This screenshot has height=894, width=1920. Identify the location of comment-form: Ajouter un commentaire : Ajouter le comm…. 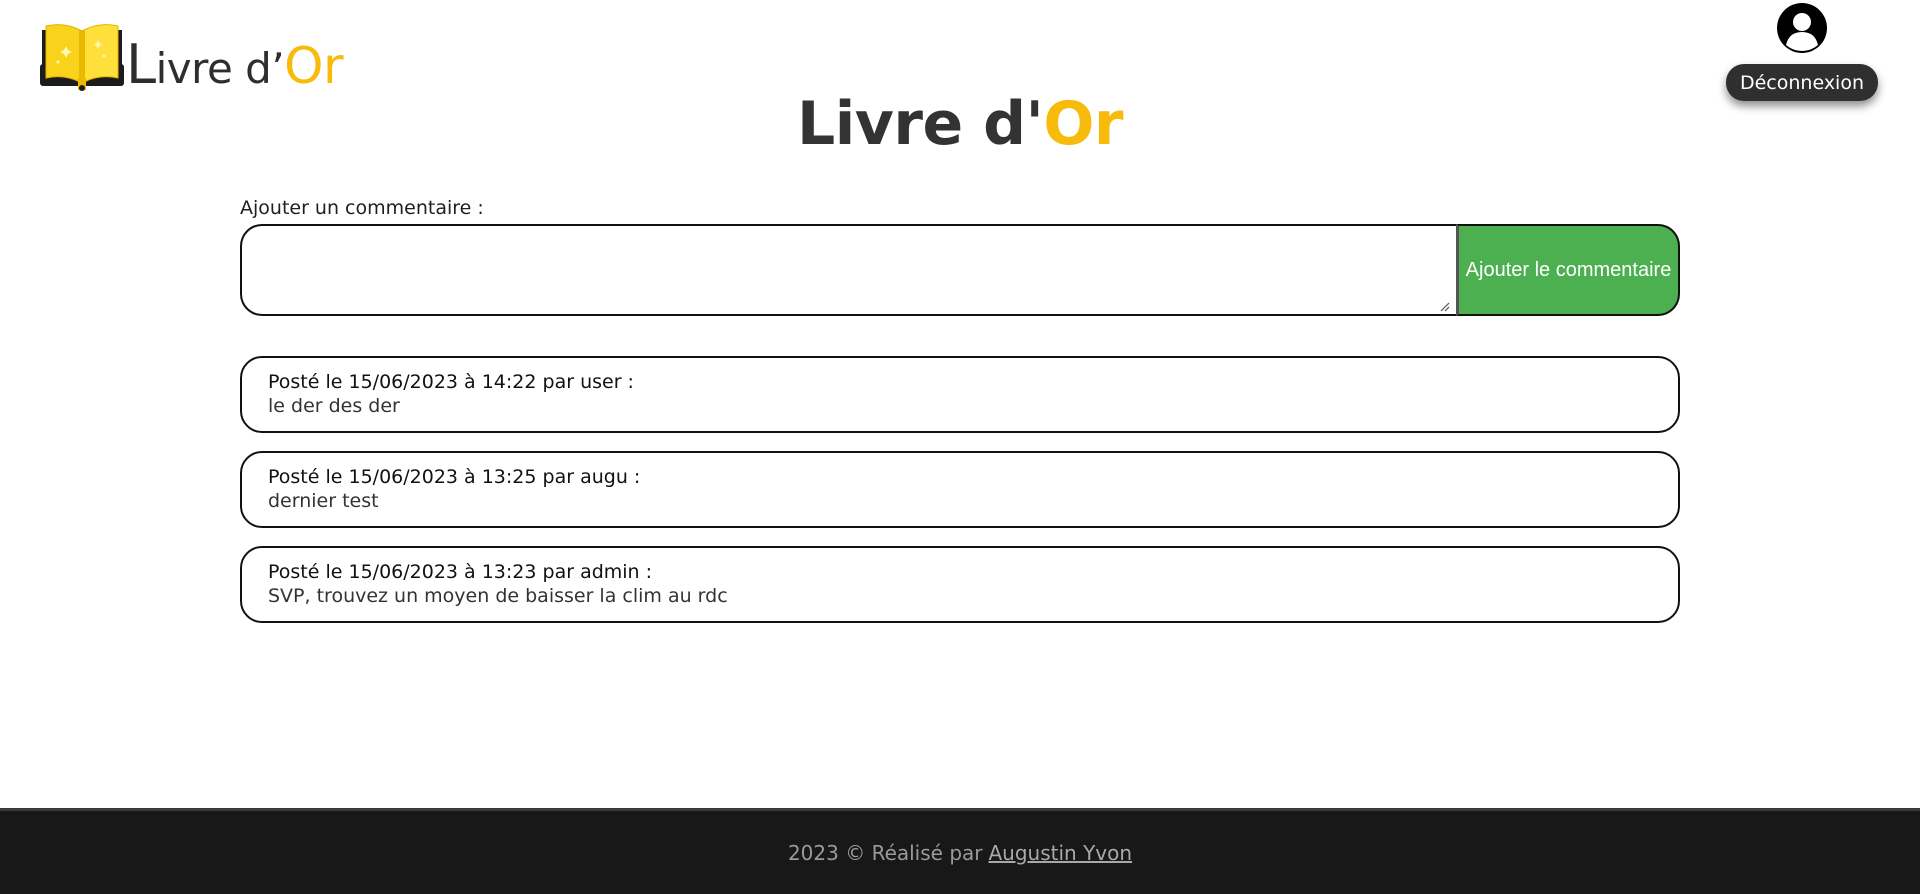
(960, 256).